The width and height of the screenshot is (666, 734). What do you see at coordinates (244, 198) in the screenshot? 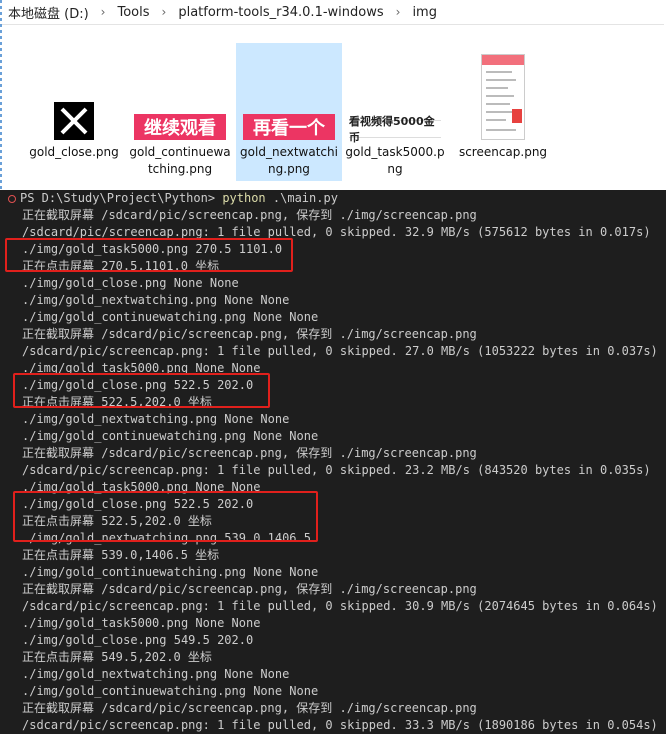
I see `command-name: python` at bounding box center [244, 198].